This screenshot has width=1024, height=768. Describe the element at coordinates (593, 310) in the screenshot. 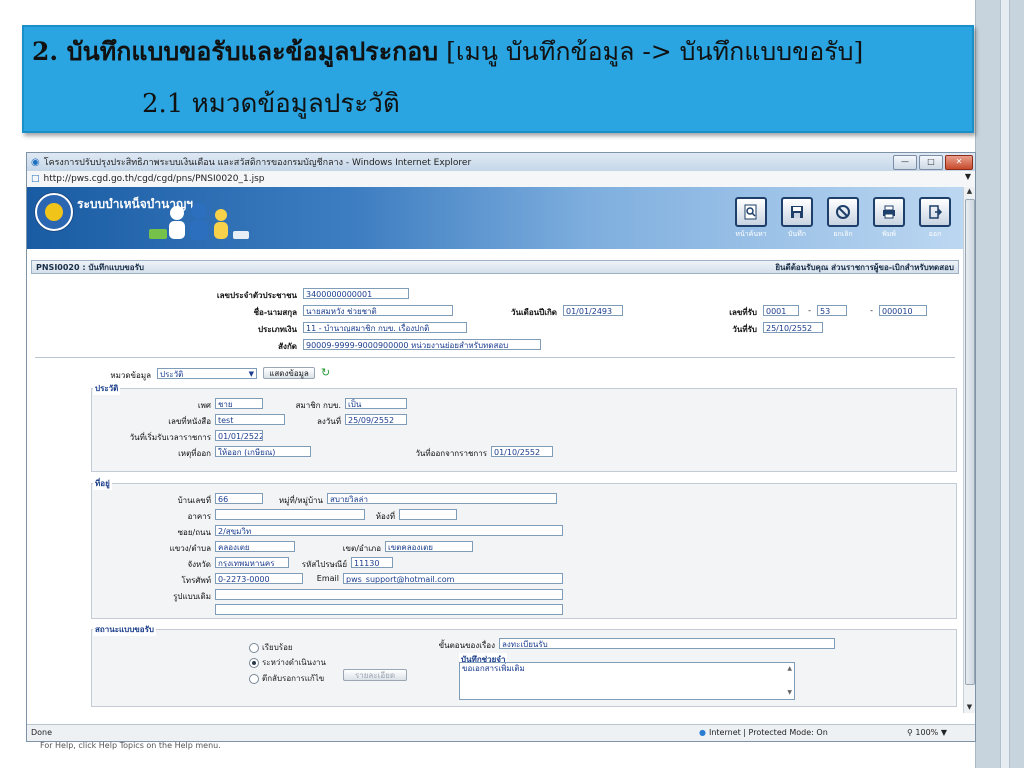

I see `birth-field: 01/01/2493` at that location.